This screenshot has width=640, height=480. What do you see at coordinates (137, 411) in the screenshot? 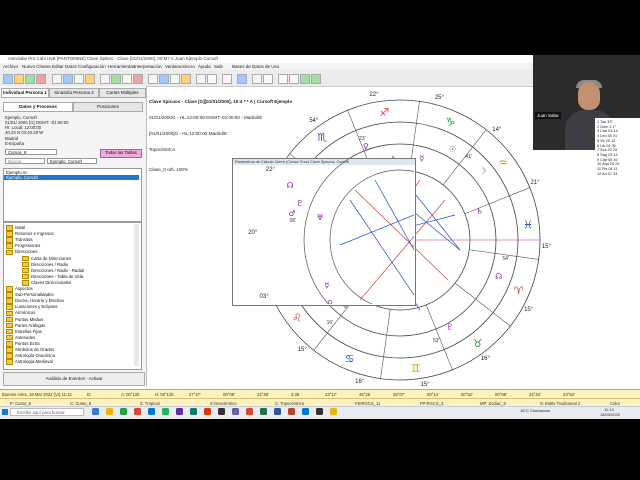
I see `acrobat-icon` at bounding box center [137, 411].